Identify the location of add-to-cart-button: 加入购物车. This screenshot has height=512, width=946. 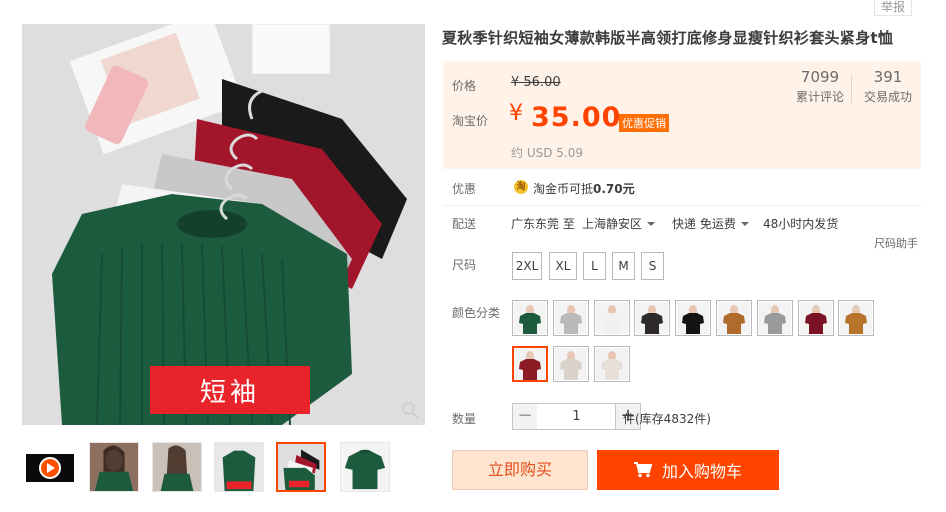
(688, 470).